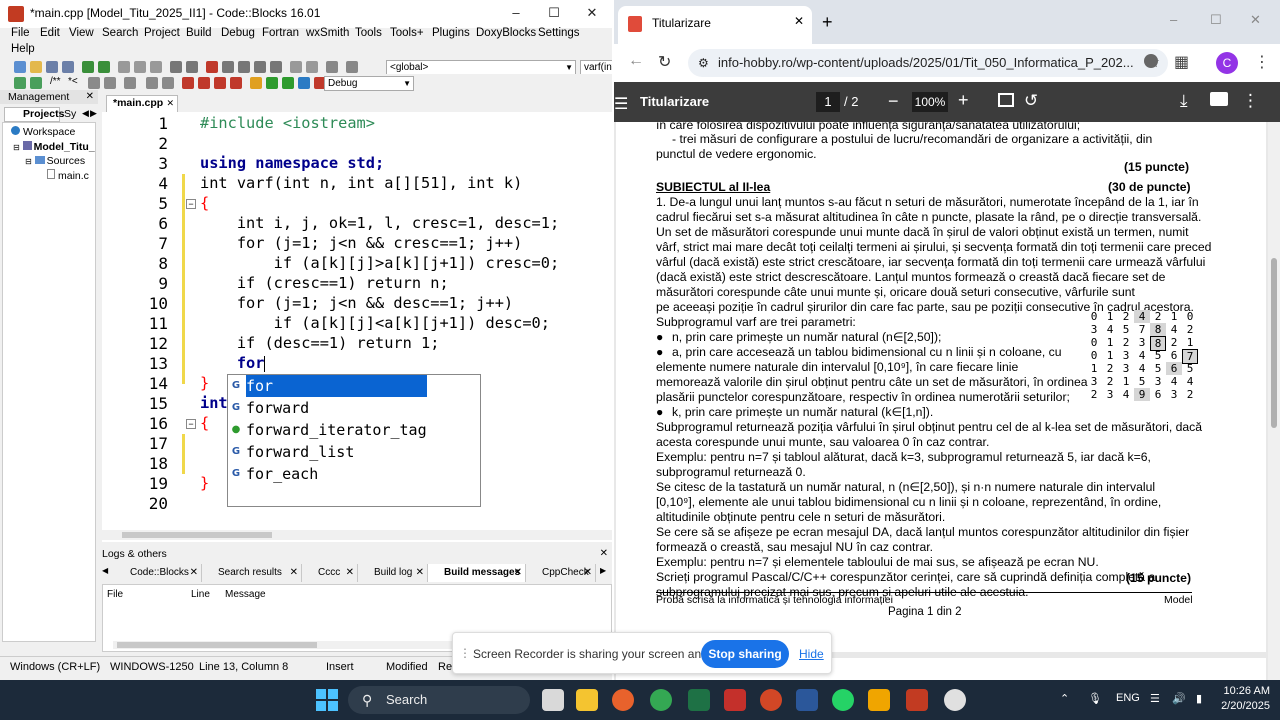  Describe the element at coordinates (245, 594) in the screenshot. I see `column-header-message: Message` at that location.